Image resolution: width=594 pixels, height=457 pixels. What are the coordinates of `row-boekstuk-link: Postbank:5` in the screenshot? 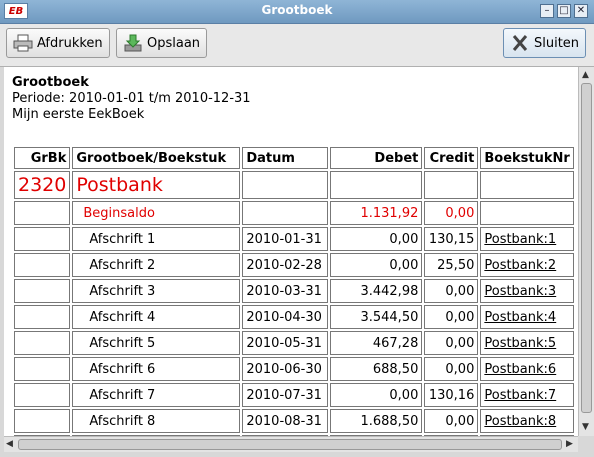 It's located at (520, 343).